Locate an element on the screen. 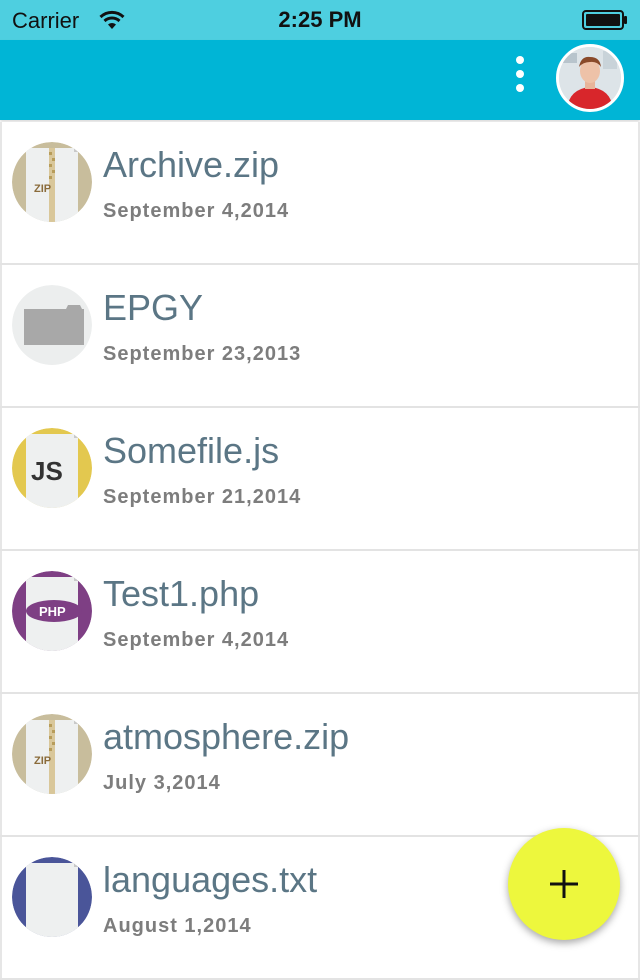 The width and height of the screenshot is (640, 980). file-date: August 1,2014 is located at coordinates (177, 926).